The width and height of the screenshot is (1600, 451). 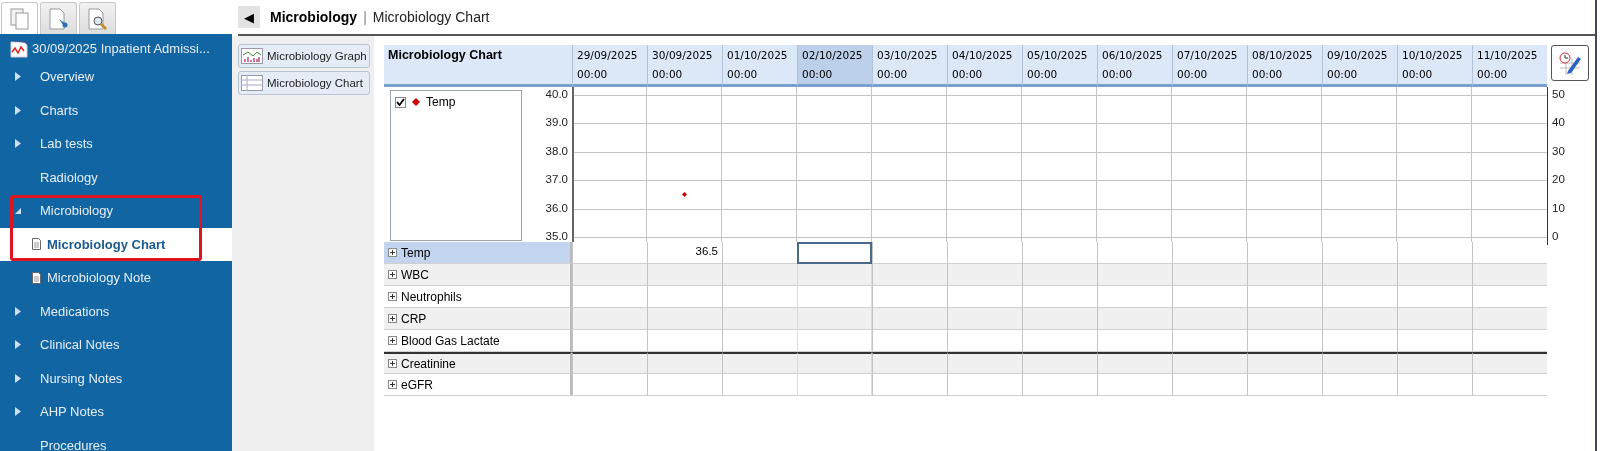 What do you see at coordinates (116, 211) in the screenshot?
I see `sidebar-item: Microbiology` at bounding box center [116, 211].